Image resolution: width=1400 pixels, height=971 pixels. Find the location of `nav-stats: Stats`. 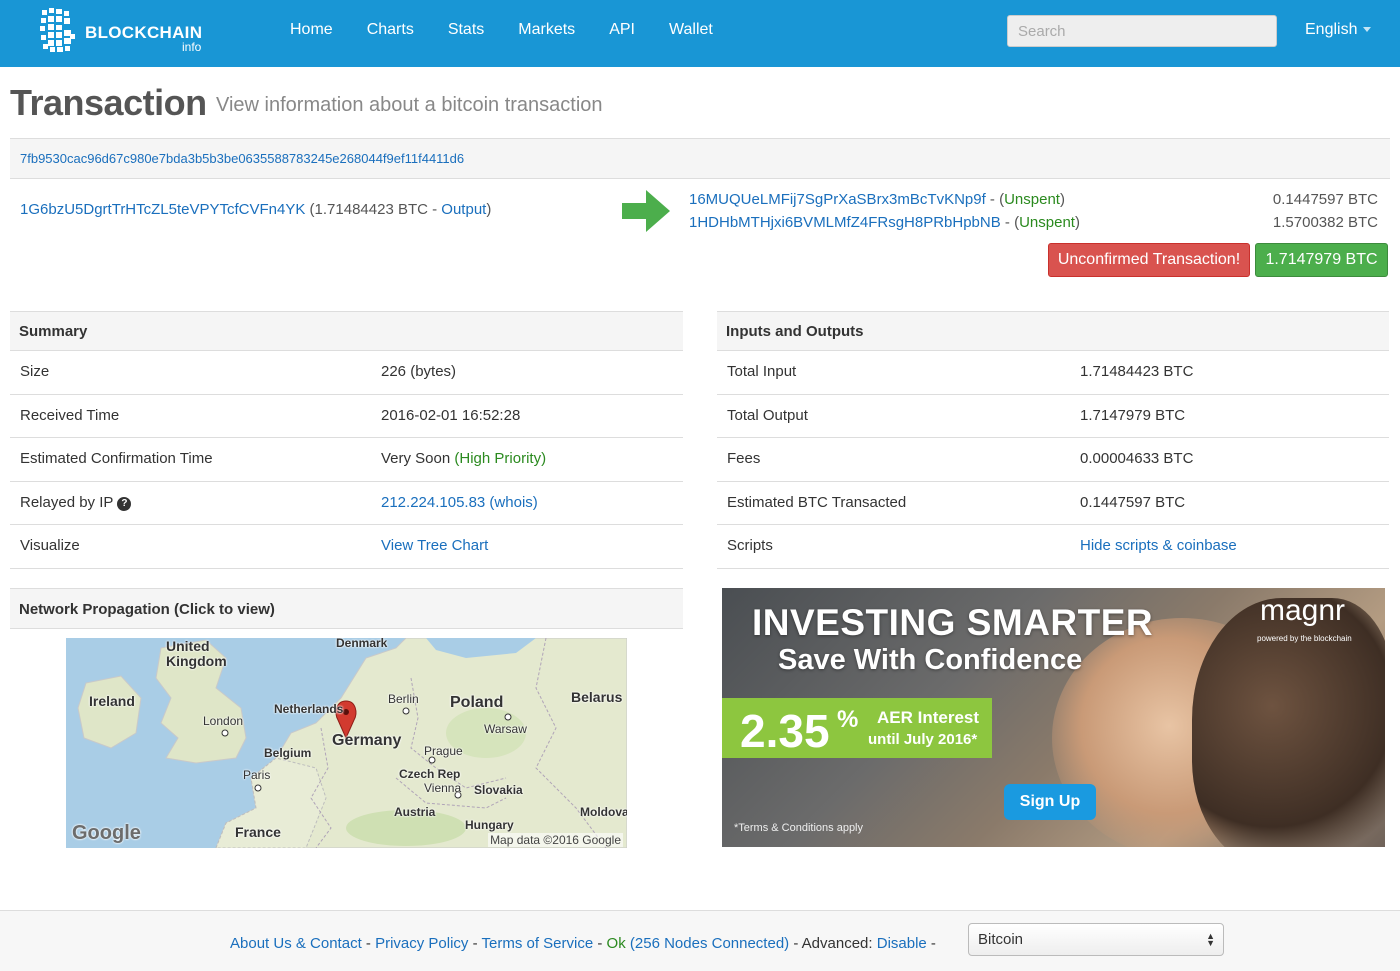

nav-stats: Stats is located at coordinates (466, 30).